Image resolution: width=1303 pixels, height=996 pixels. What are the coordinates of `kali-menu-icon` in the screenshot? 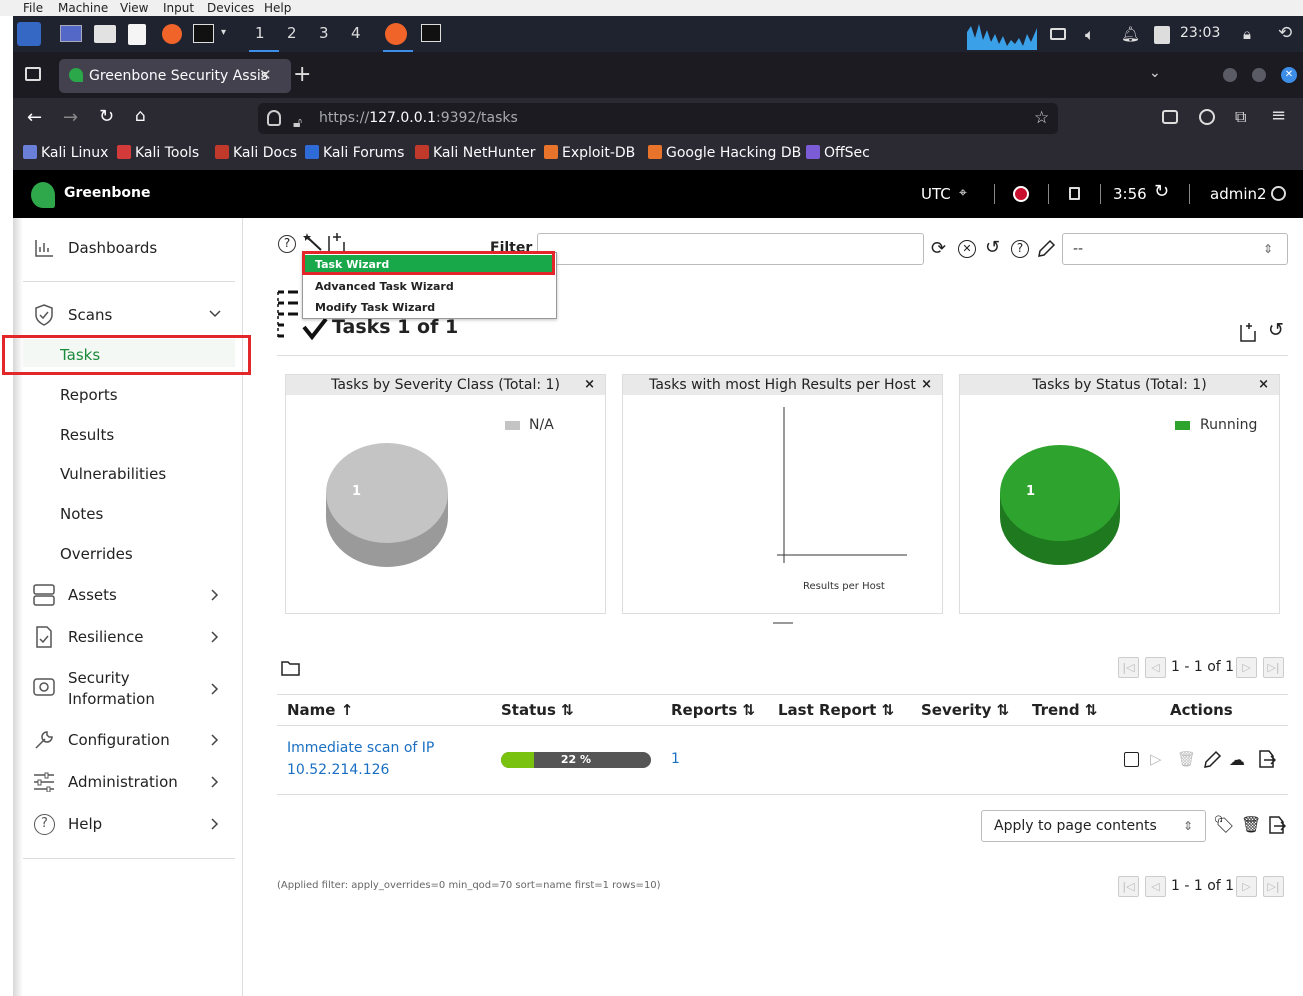 It's located at (29, 34).